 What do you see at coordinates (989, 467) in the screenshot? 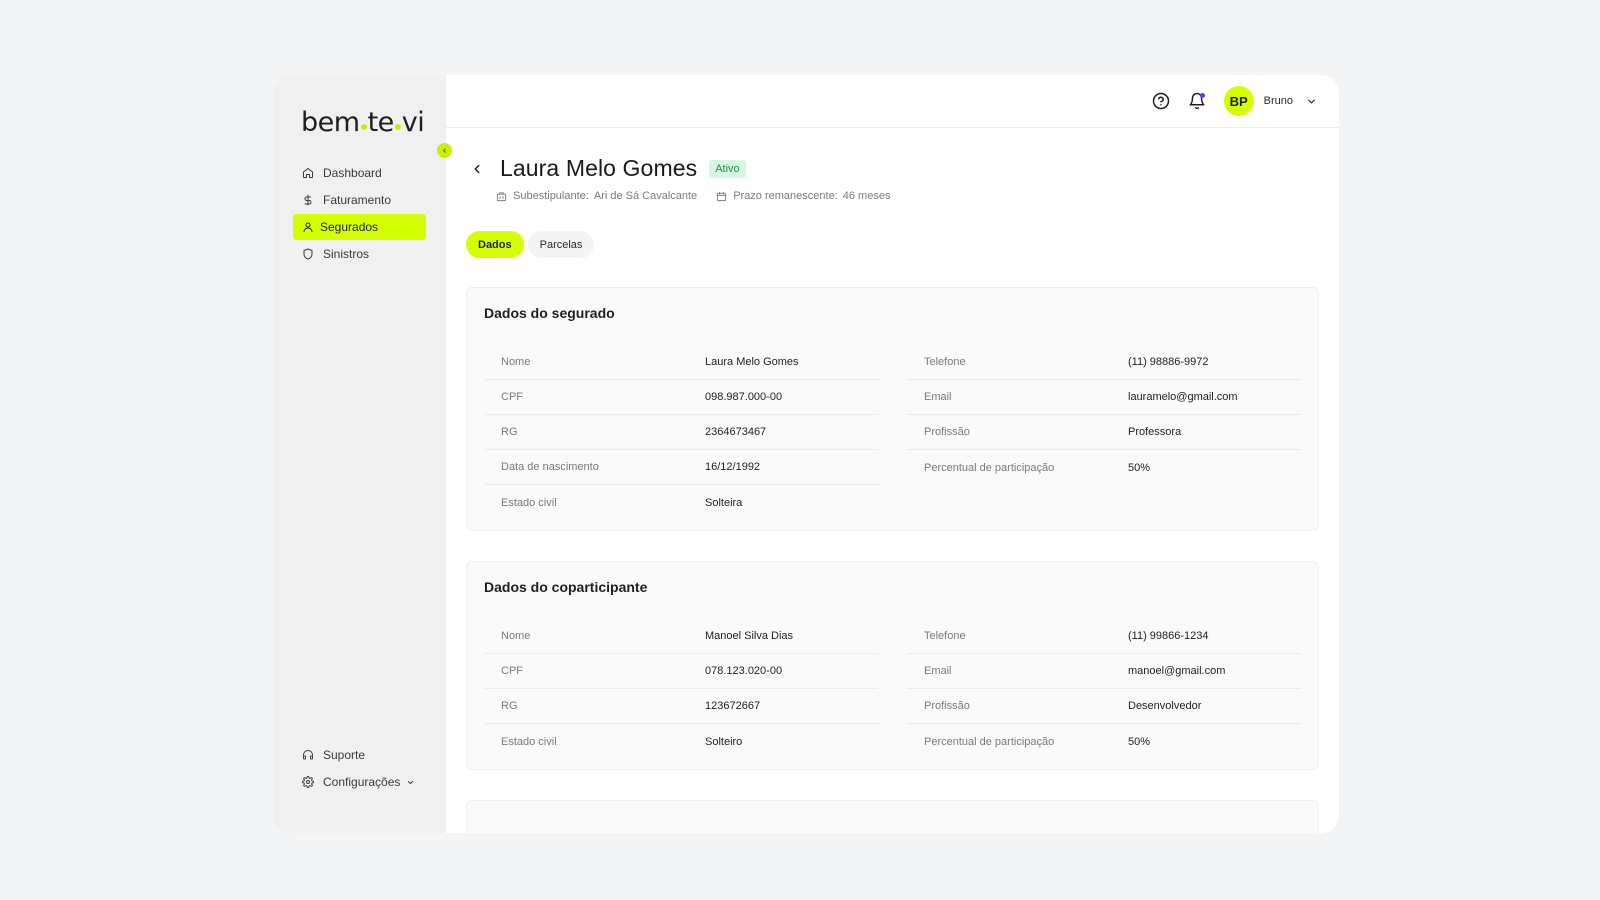
I see `field-label: Percentual de participação` at bounding box center [989, 467].